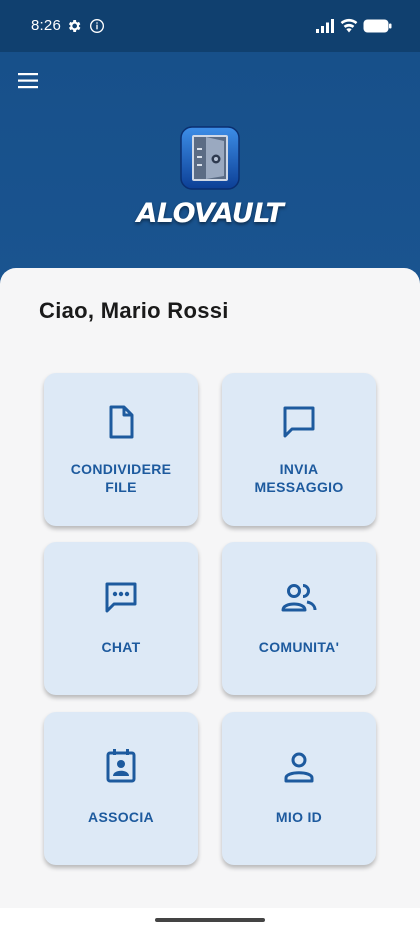 This screenshot has height=933, width=420. I want to click on menu-icon, so click(29, 81).